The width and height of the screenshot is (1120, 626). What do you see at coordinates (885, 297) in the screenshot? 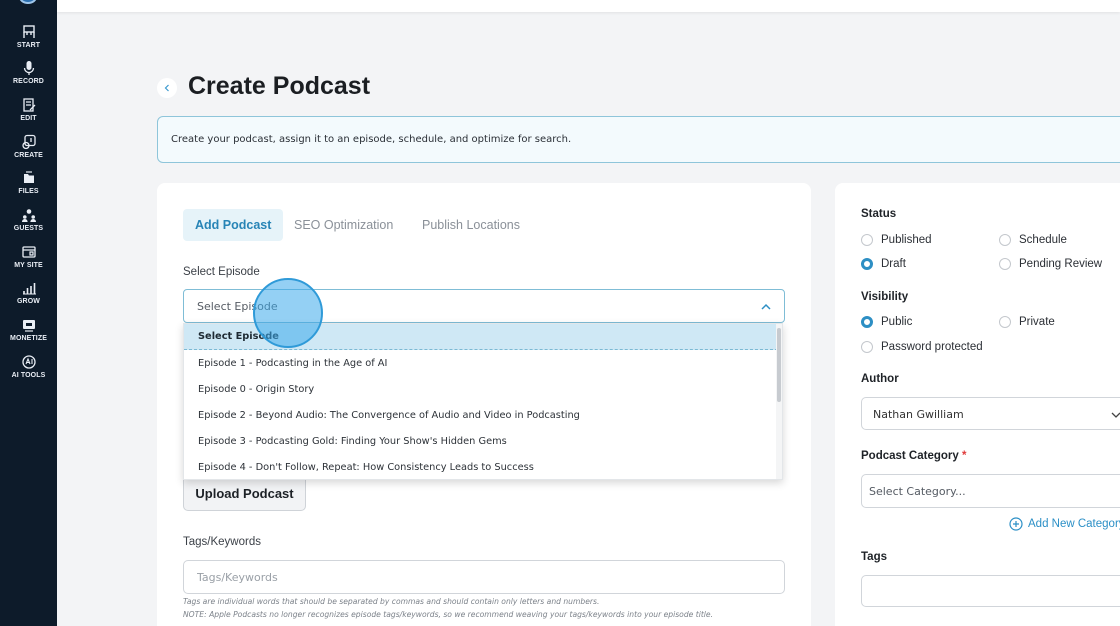
I see `visibility-heading: Visibility` at bounding box center [885, 297].